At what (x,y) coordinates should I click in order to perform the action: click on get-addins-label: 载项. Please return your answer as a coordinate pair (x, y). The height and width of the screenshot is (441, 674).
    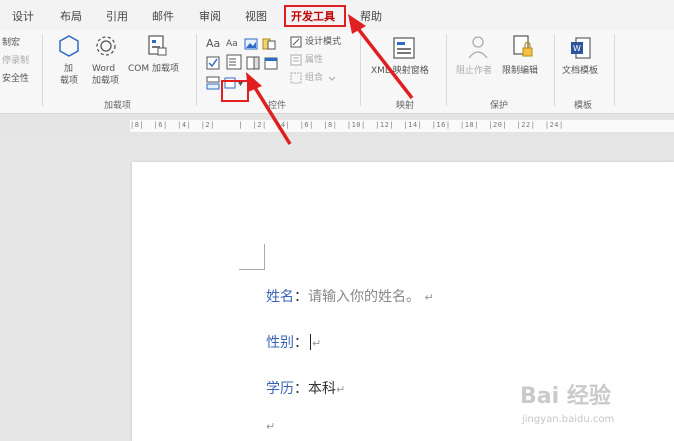
    Looking at the image, I should click on (69, 81).